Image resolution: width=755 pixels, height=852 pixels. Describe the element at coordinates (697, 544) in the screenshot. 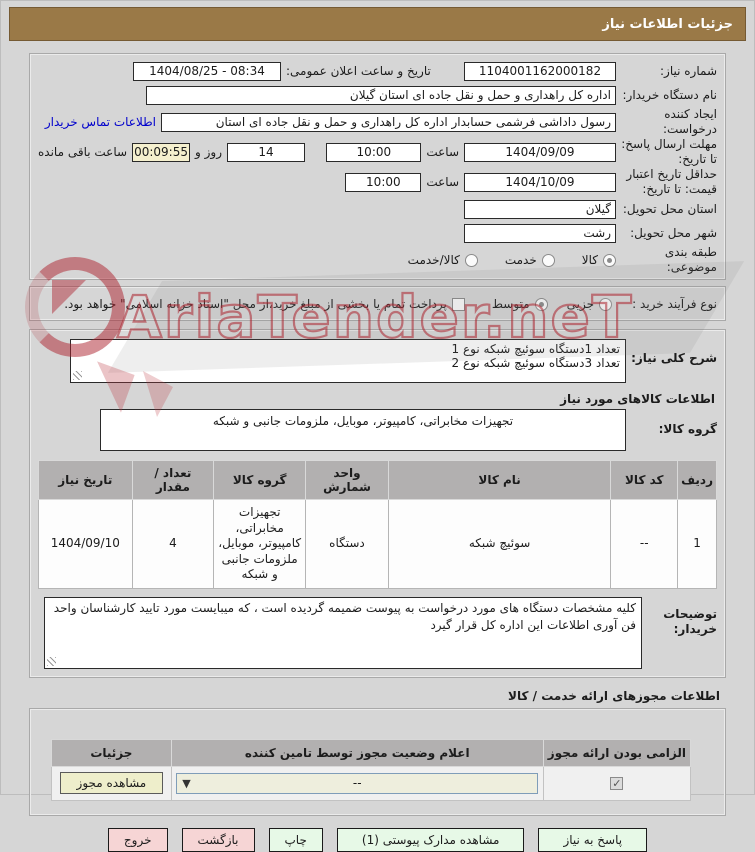

I see `goods-cell-row: 1` at that location.